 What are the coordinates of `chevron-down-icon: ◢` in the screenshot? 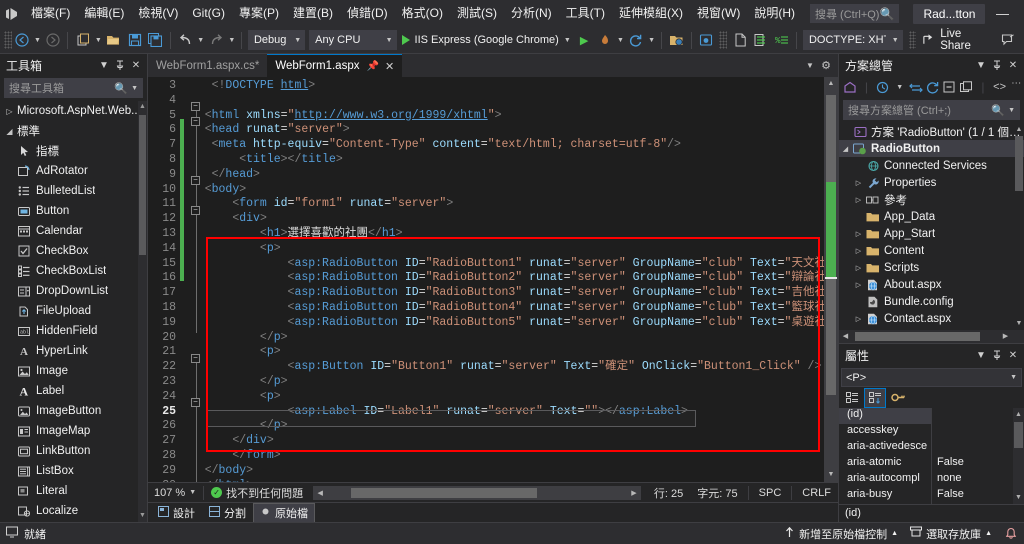 It's located at (845, 149).